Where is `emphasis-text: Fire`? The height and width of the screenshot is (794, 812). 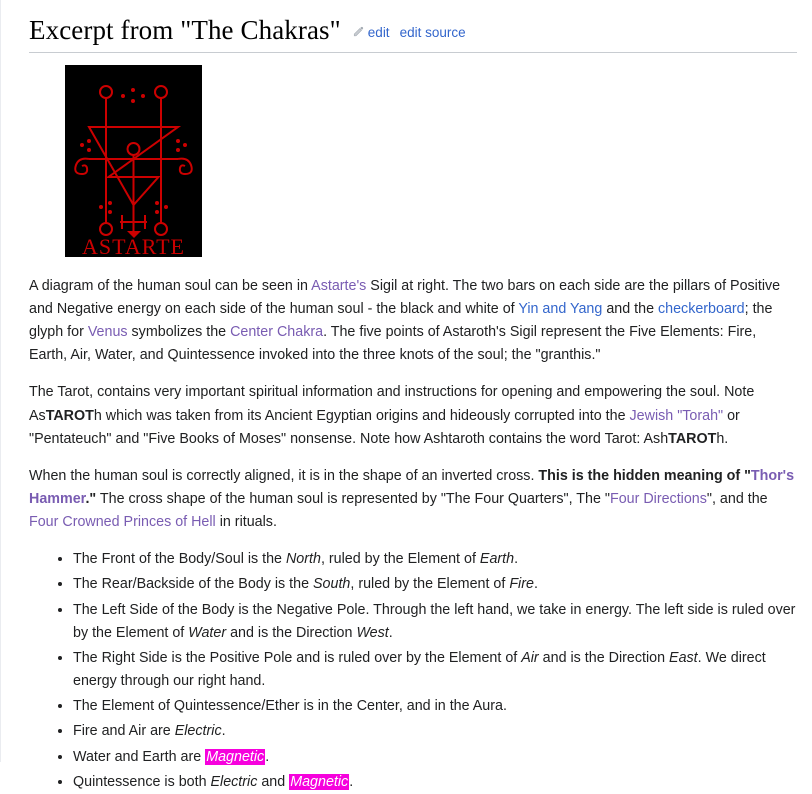
emphasis-text: Fire is located at coordinates (521, 584).